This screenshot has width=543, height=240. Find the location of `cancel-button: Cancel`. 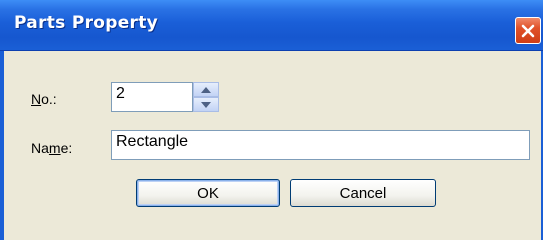

cancel-button: Cancel is located at coordinates (363, 193).